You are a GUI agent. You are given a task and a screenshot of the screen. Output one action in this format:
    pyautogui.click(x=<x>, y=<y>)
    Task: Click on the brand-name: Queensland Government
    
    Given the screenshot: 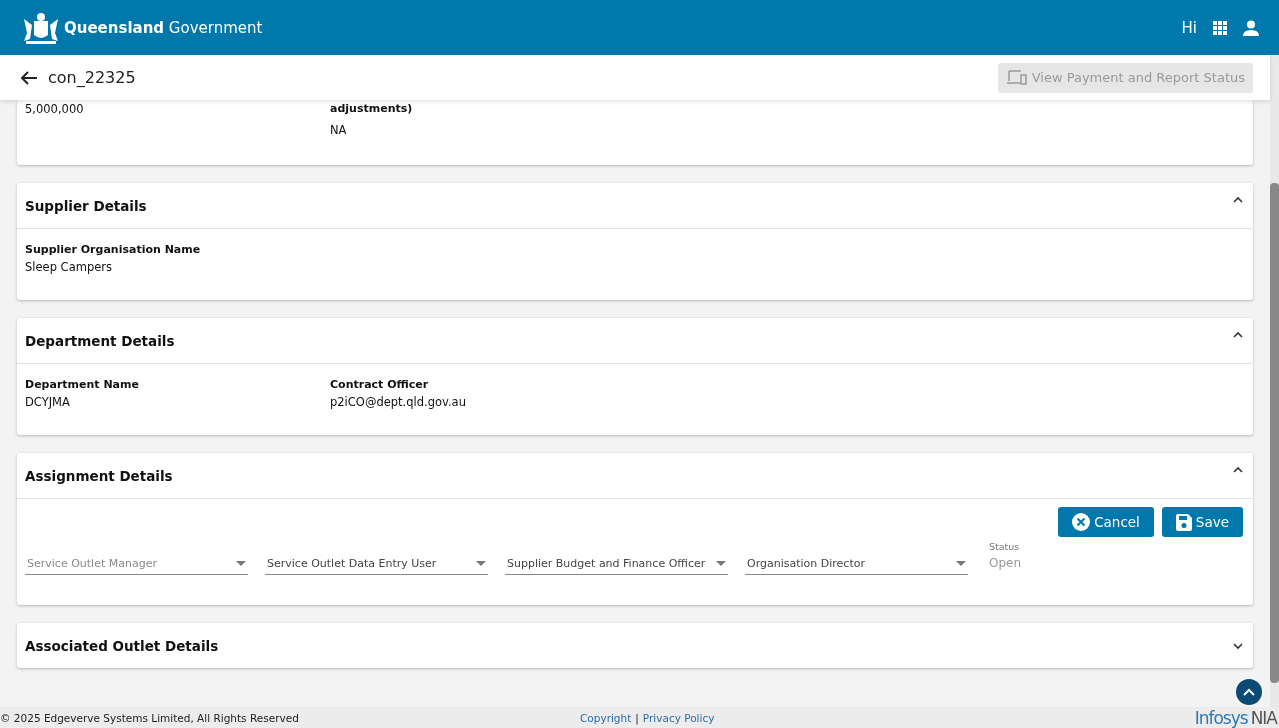 What is the action you would take?
    pyautogui.click(x=163, y=27)
    